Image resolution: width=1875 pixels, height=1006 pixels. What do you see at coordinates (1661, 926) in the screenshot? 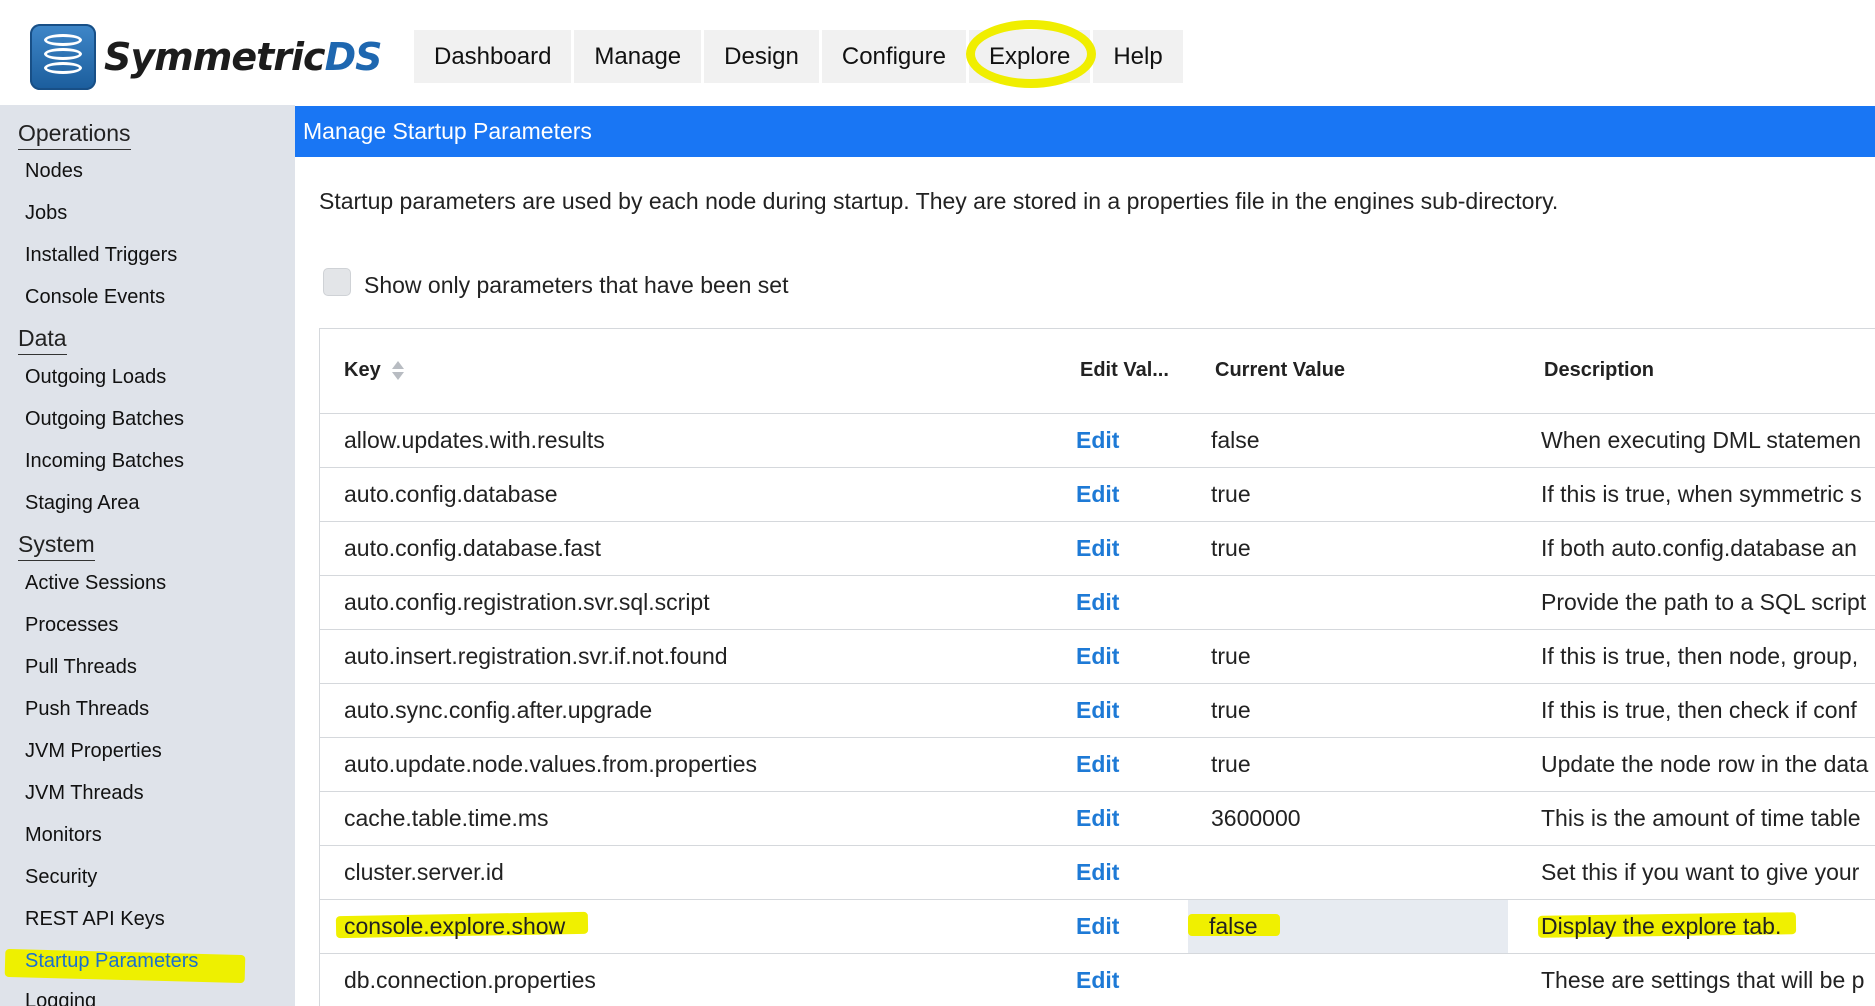
I see `cell-description-text: Display the explore tab.` at bounding box center [1661, 926].